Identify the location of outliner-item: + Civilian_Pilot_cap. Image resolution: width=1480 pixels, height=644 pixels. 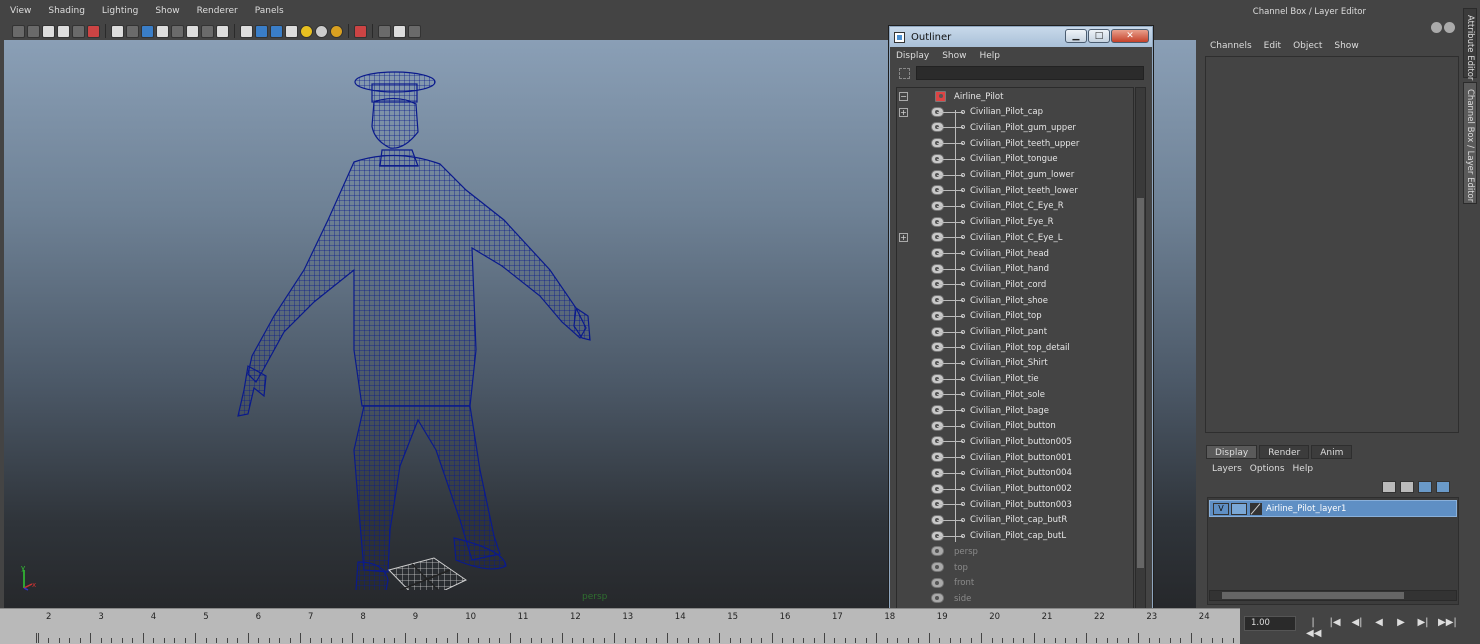
(1015, 112).